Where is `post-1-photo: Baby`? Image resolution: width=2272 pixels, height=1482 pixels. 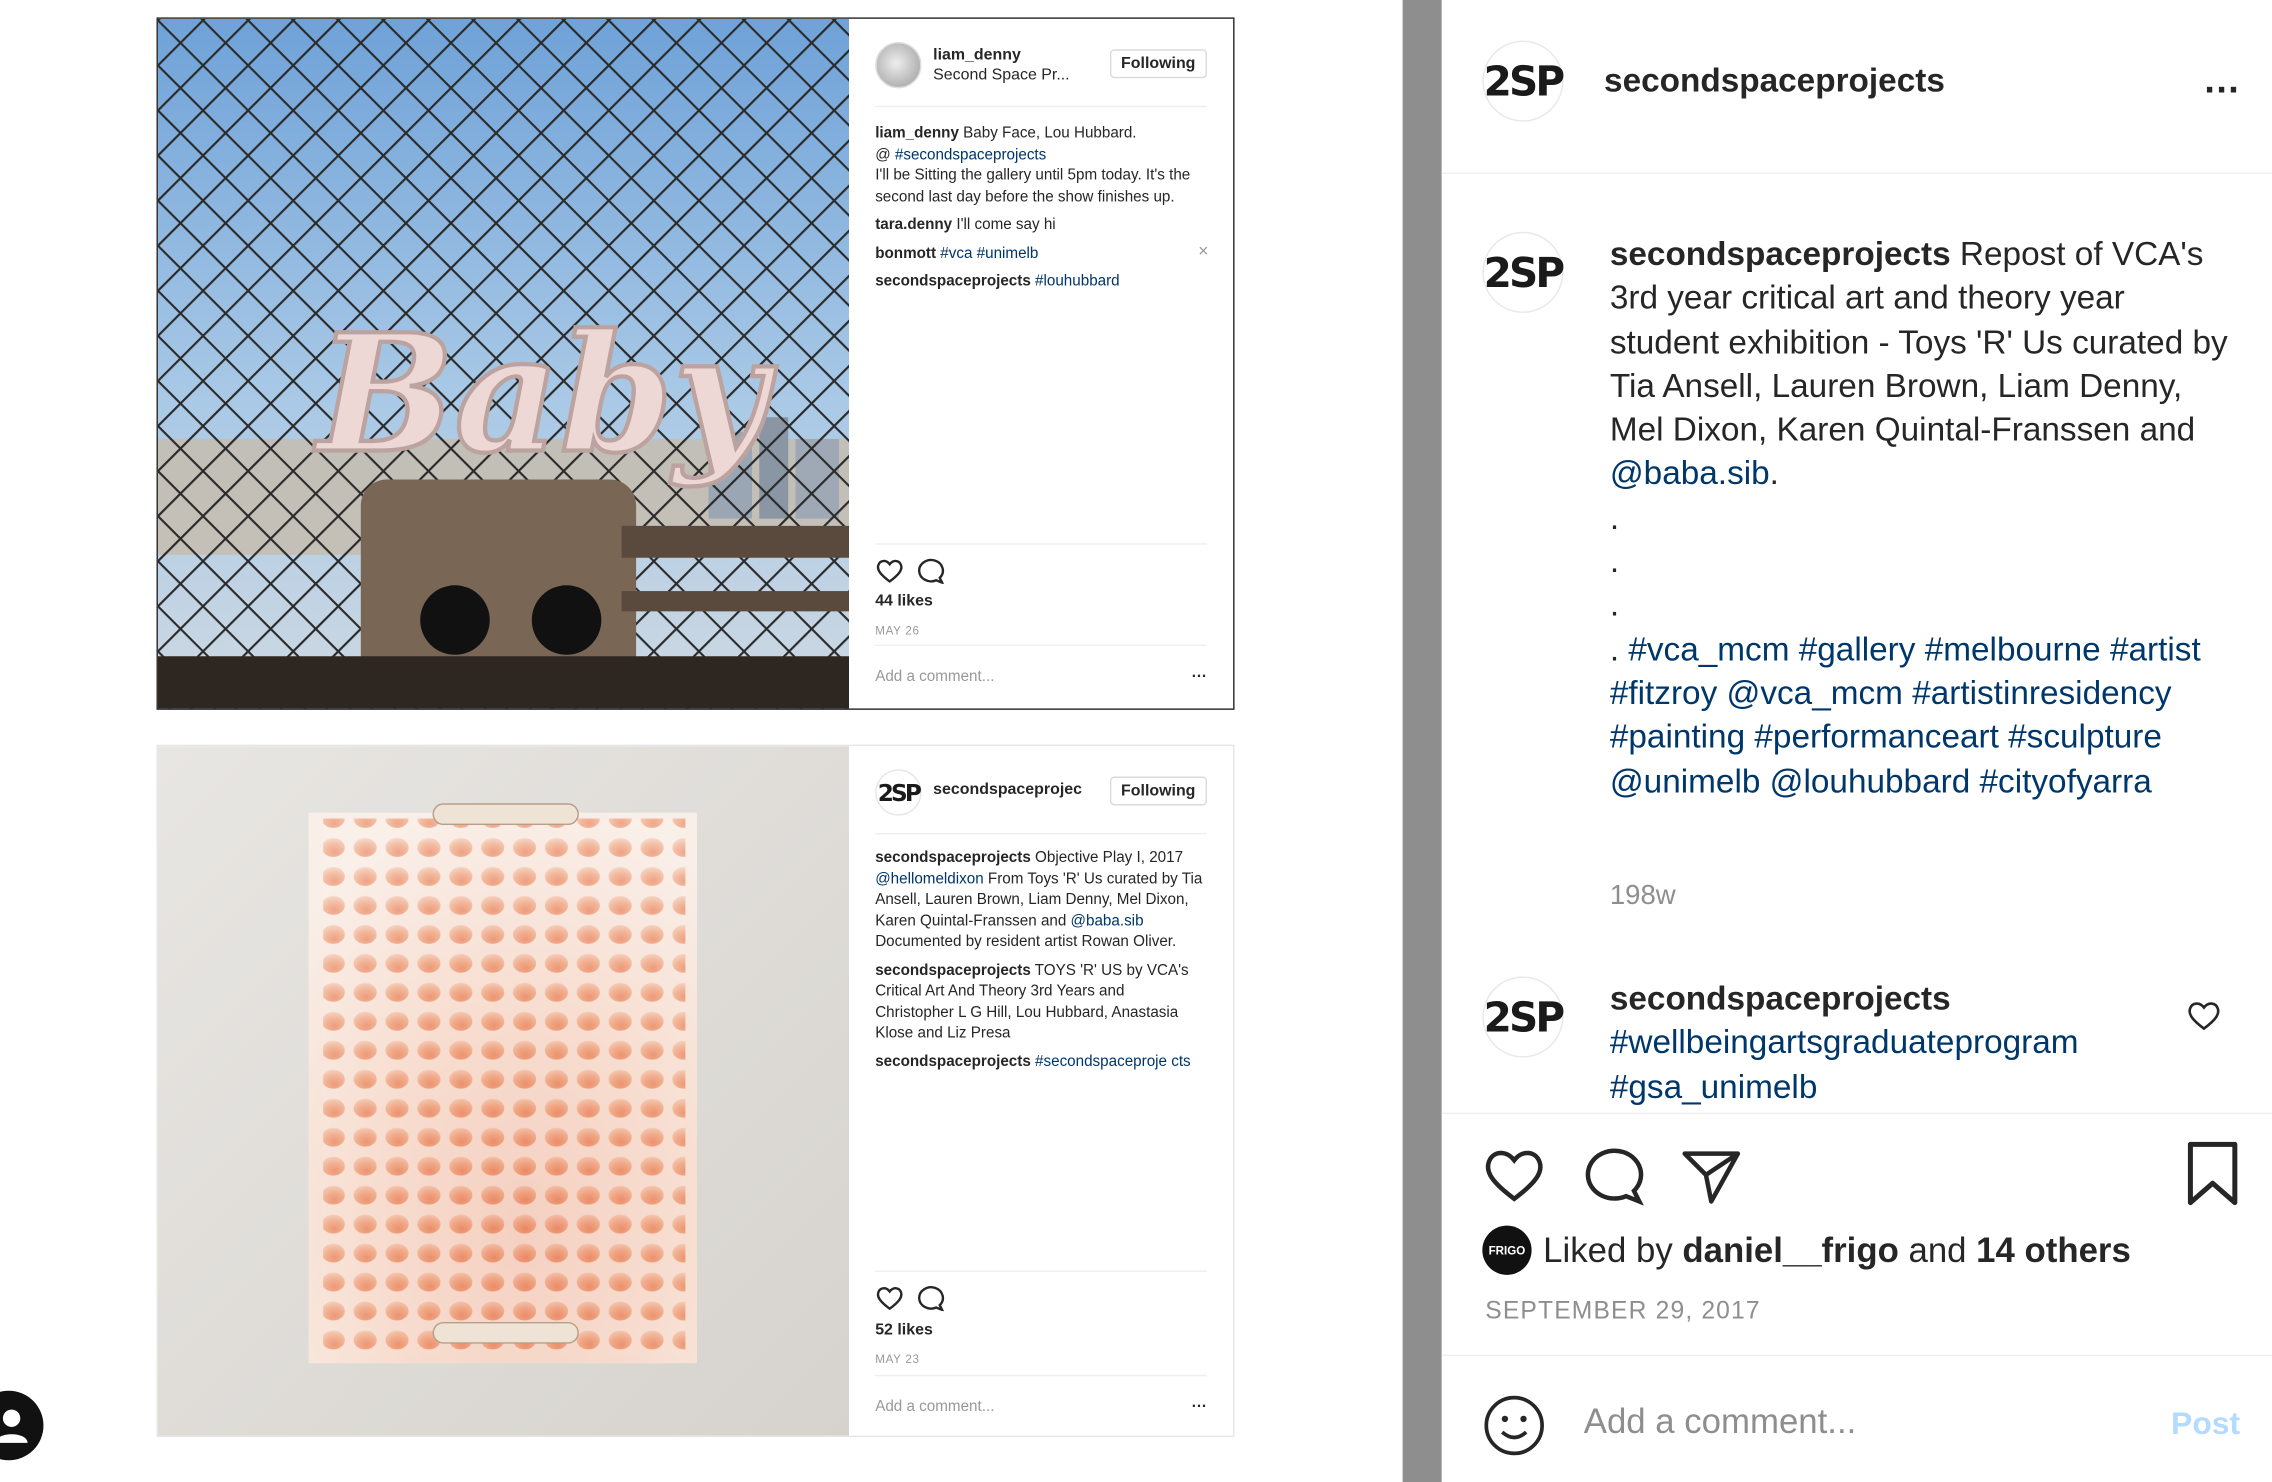 post-1-photo: Baby is located at coordinates (503, 363).